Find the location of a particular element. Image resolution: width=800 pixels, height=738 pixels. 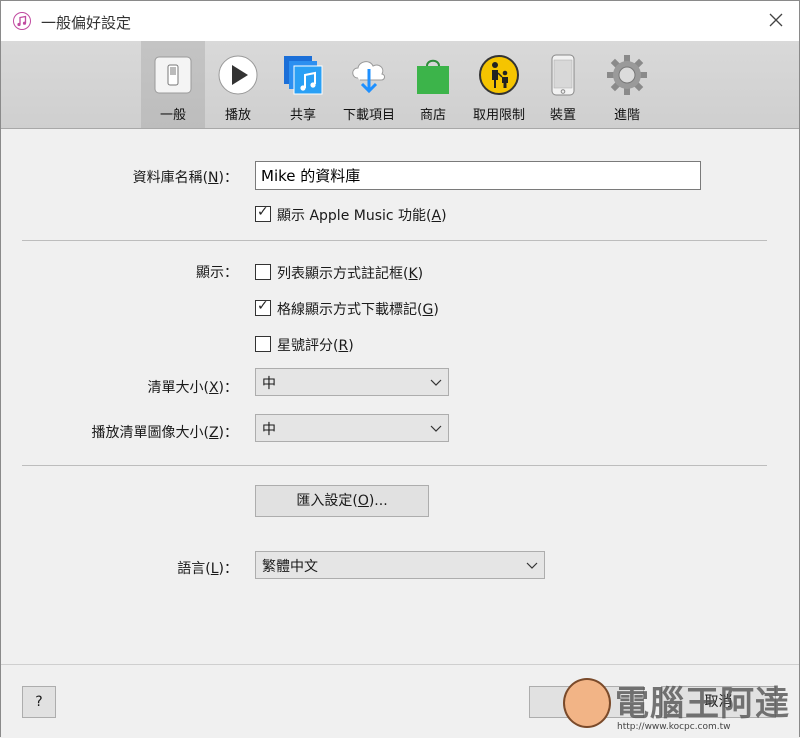

selected-value: 繁體中文 is located at coordinates (290, 567).